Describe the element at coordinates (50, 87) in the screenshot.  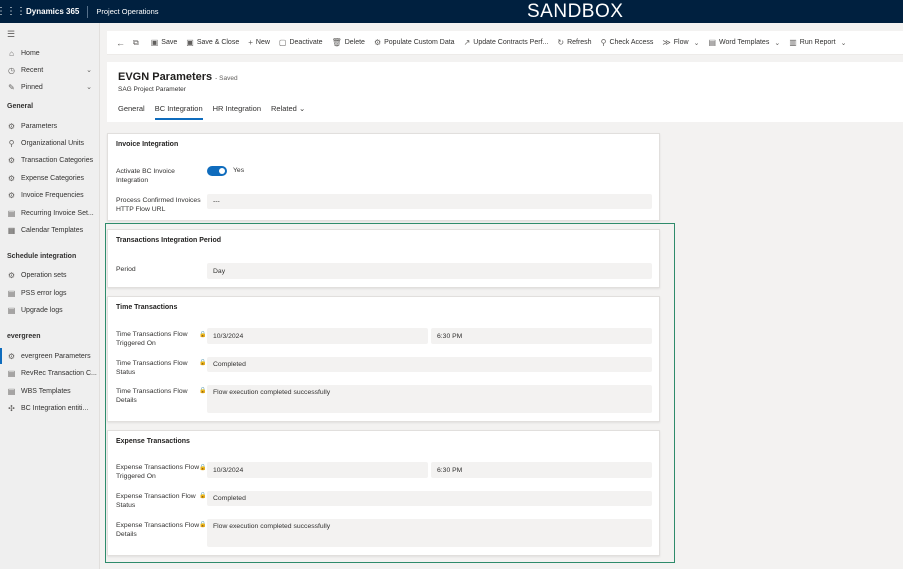
I see `sidebar-item-pinned: ✎ Pinned ⌄` at that location.